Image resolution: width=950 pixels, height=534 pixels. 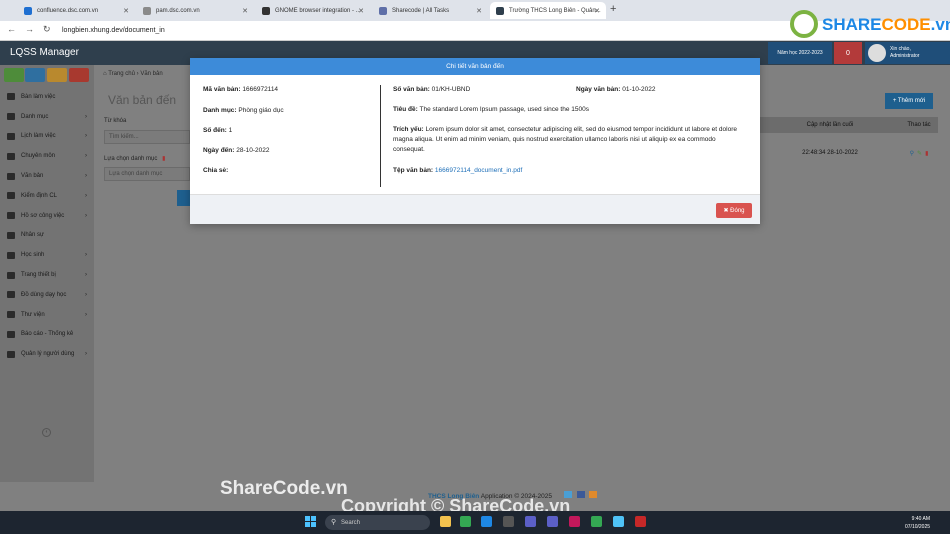 What do you see at coordinates (508, 521) in the screenshot?
I see `terminal-icon` at bounding box center [508, 521].